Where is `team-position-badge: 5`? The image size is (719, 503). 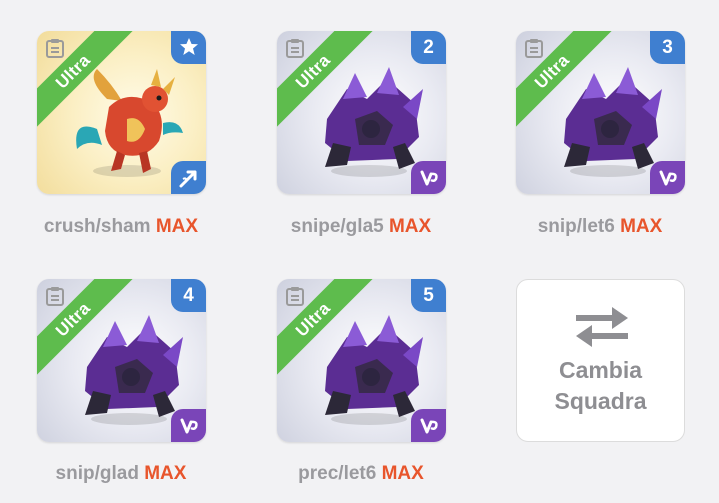
team-position-badge: 5 is located at coordinates (428, 295).